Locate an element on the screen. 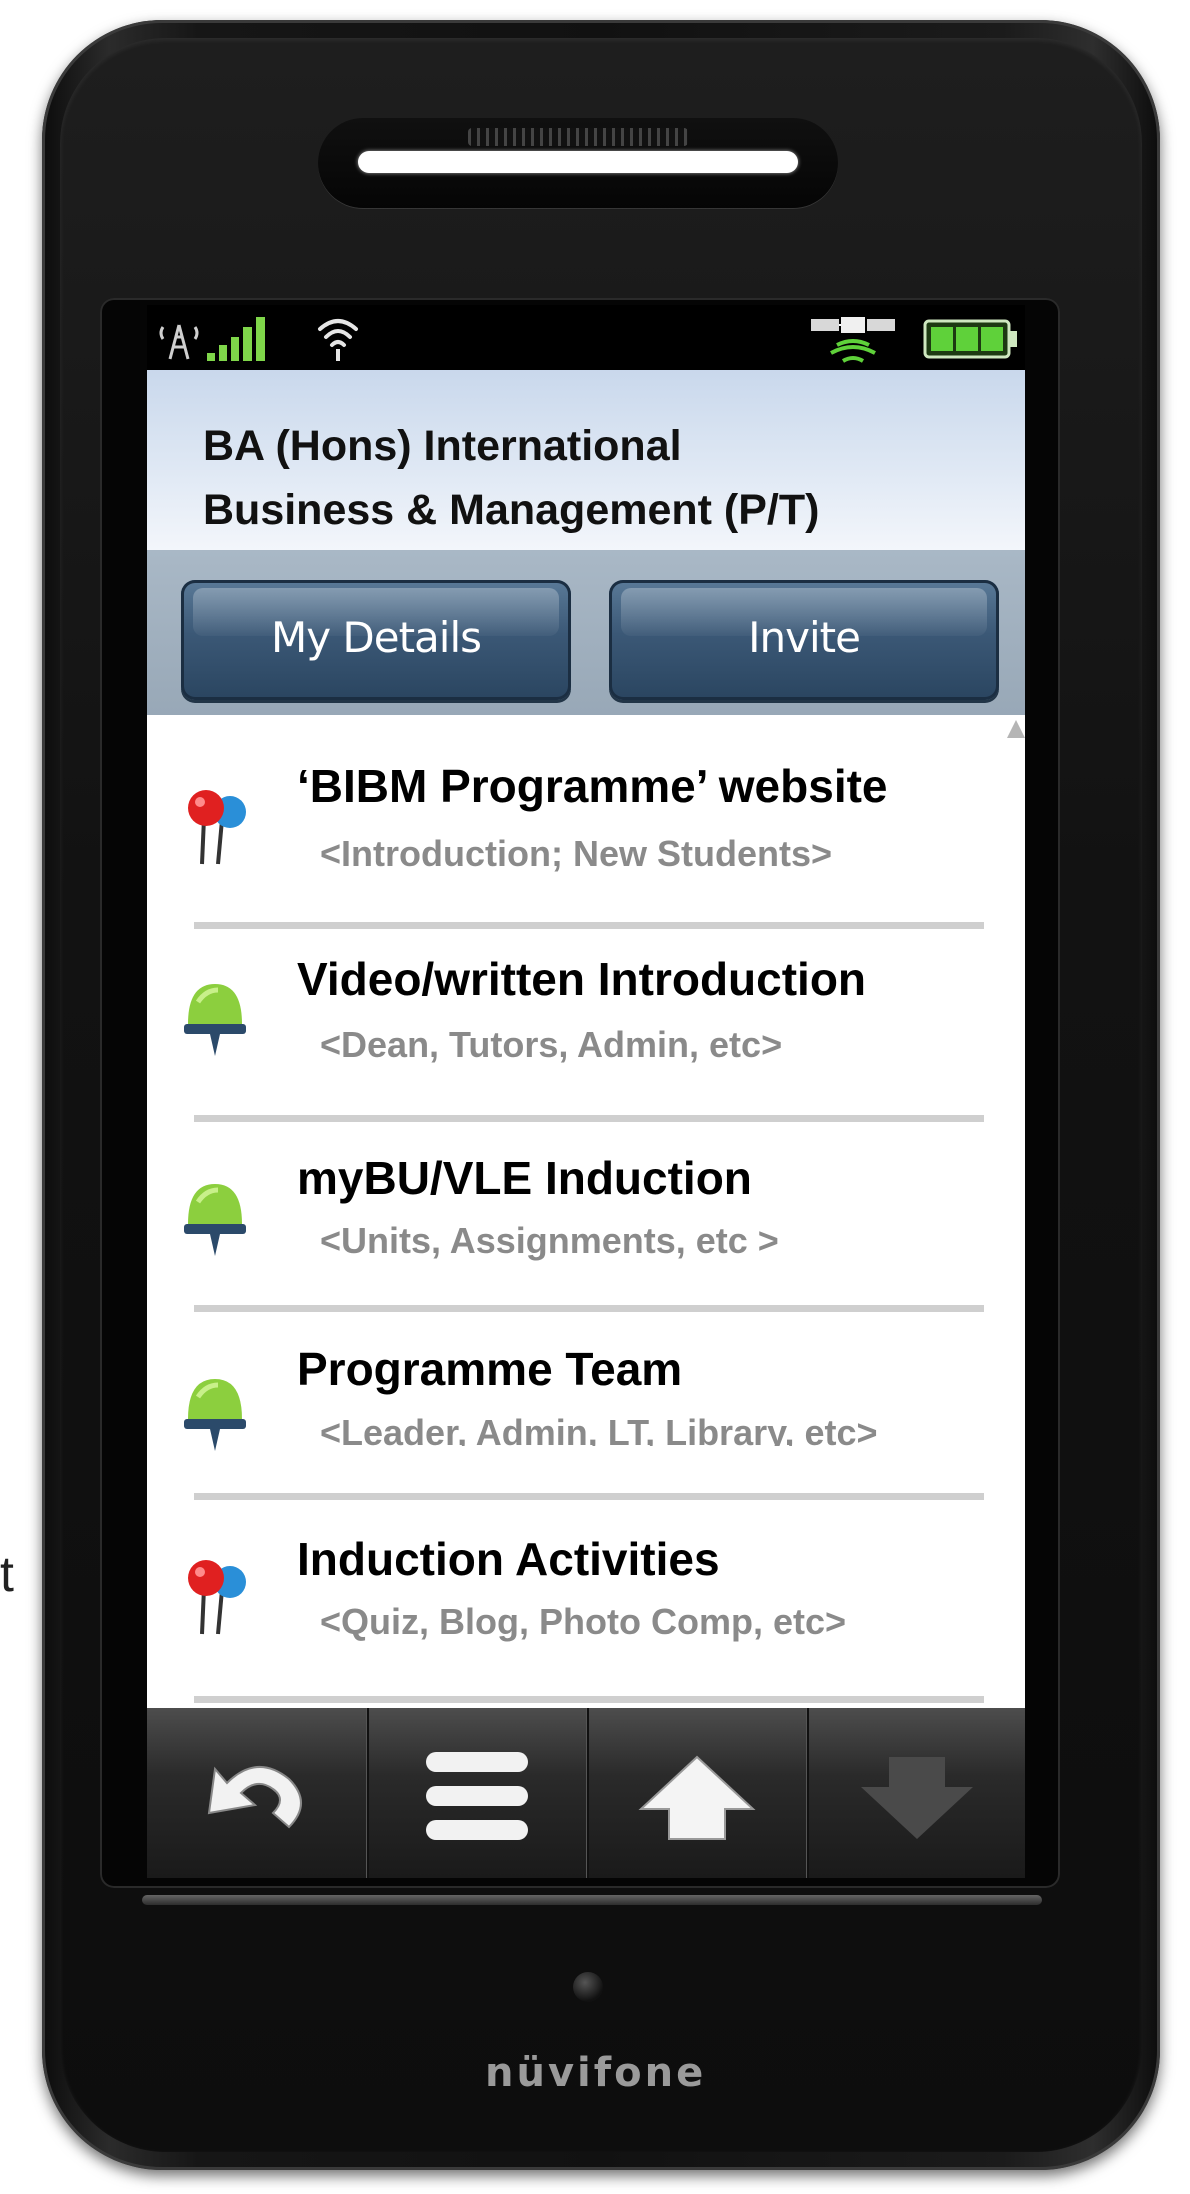  list-item-subtitle: <Units, Assignments, etc > is located at coordinates (549, 1240).